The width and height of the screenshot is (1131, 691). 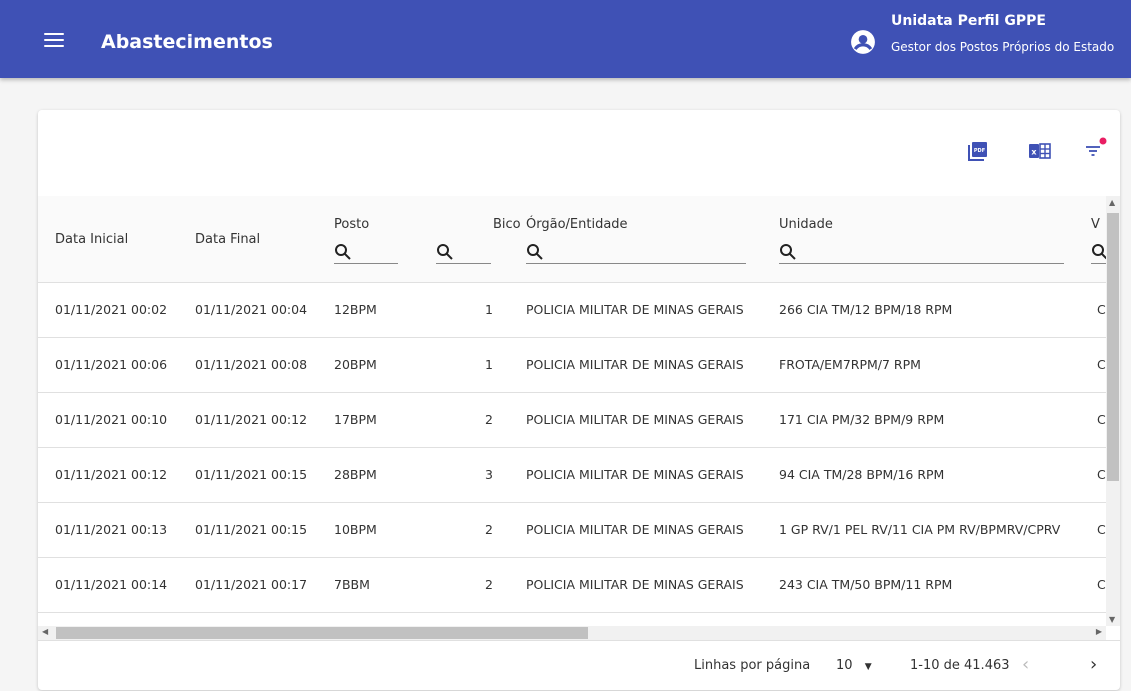 What do you see at coordinates (868, 667) in the screenshot?
I see `caret-down-icon: ▼` at bounding box center [868, 667].